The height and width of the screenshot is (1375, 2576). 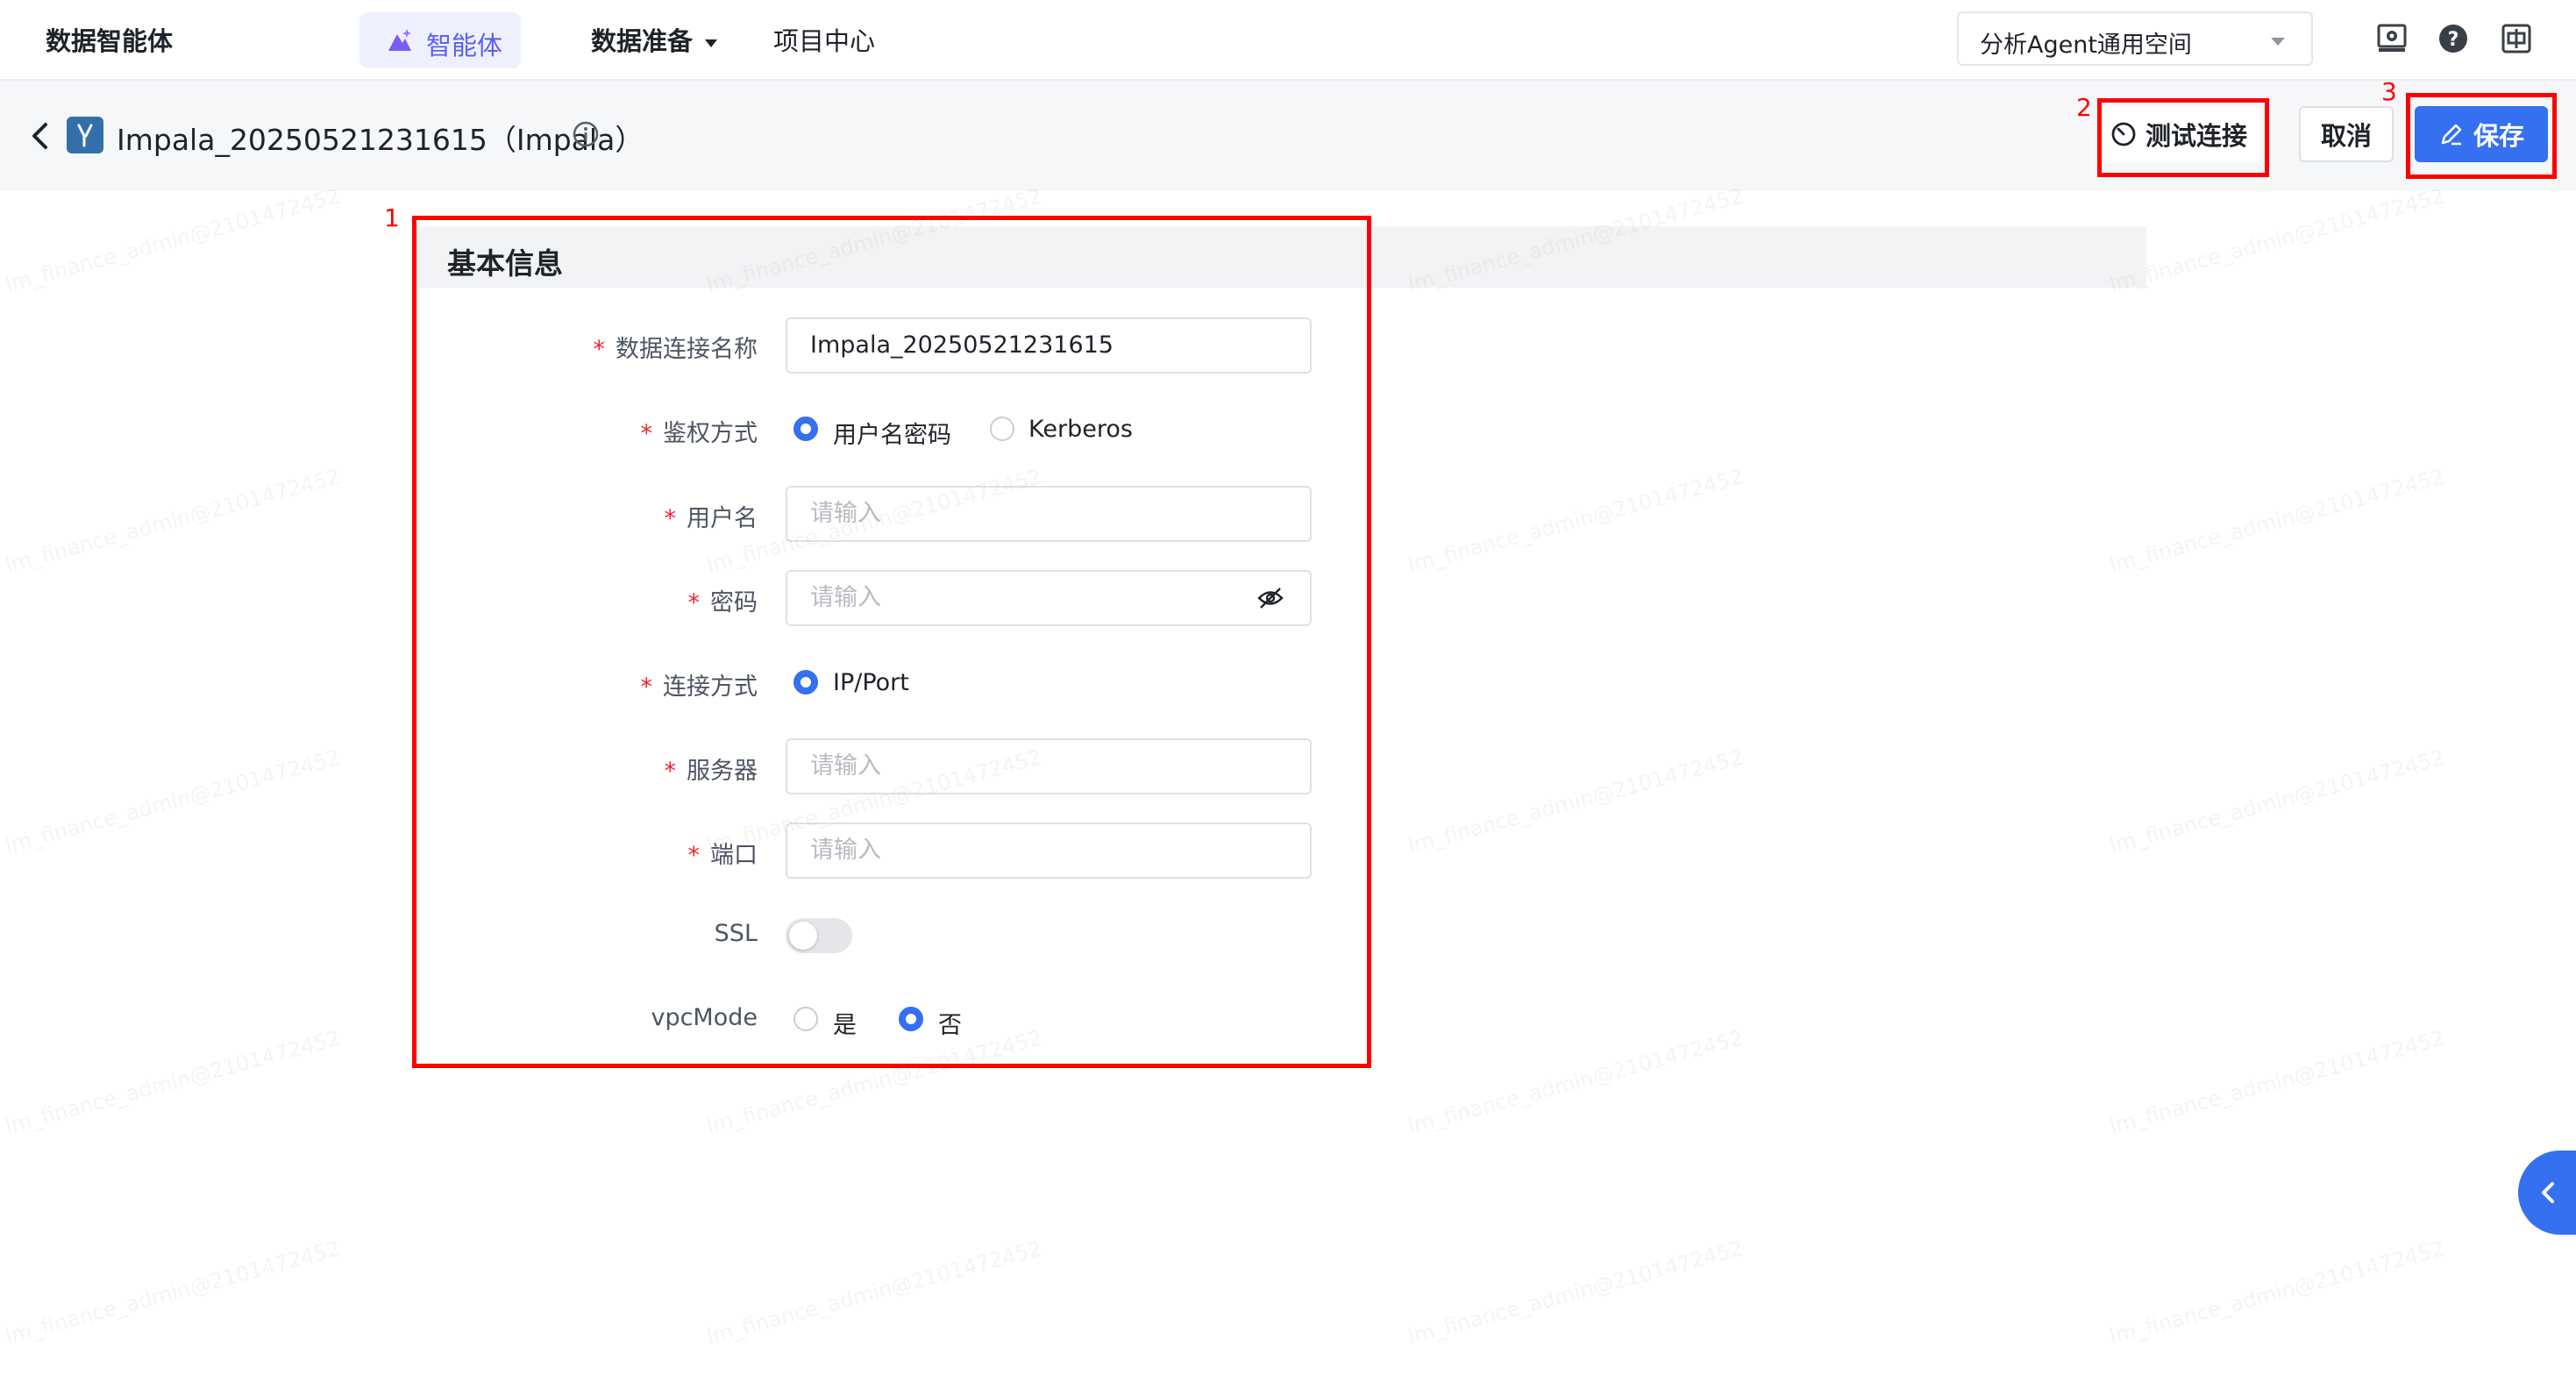 I want to click on nav-menu-data-prep: 数据准备, so click(x=654, y=40).